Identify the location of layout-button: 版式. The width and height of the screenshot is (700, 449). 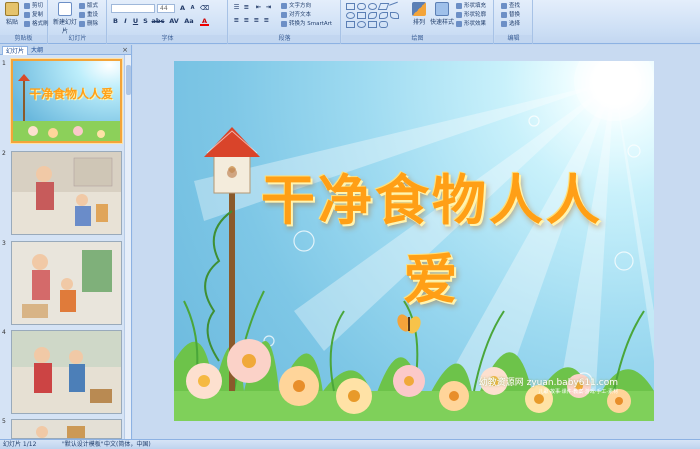
(88, 6).